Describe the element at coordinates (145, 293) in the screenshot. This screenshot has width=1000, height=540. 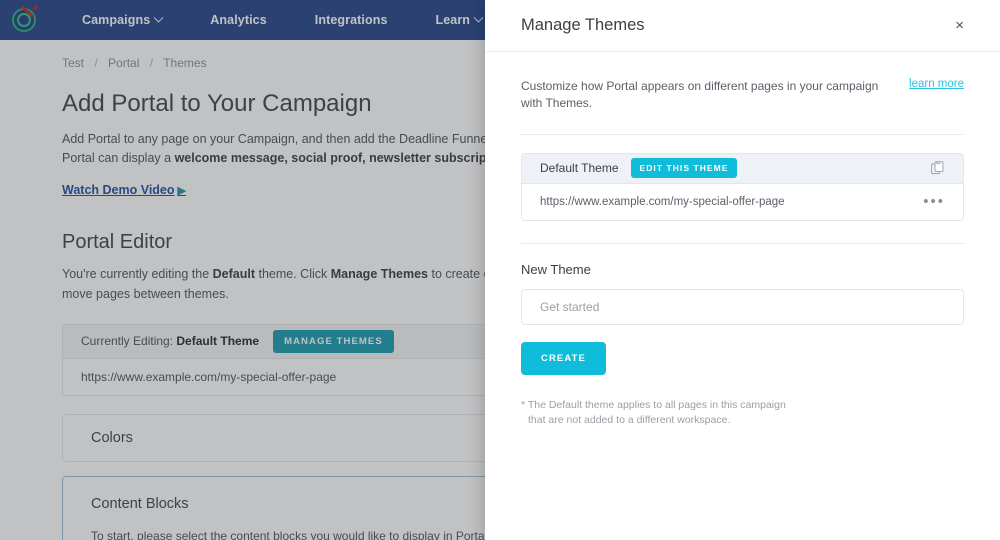
I see `sub-part-4: move pages between themes.` at that location.